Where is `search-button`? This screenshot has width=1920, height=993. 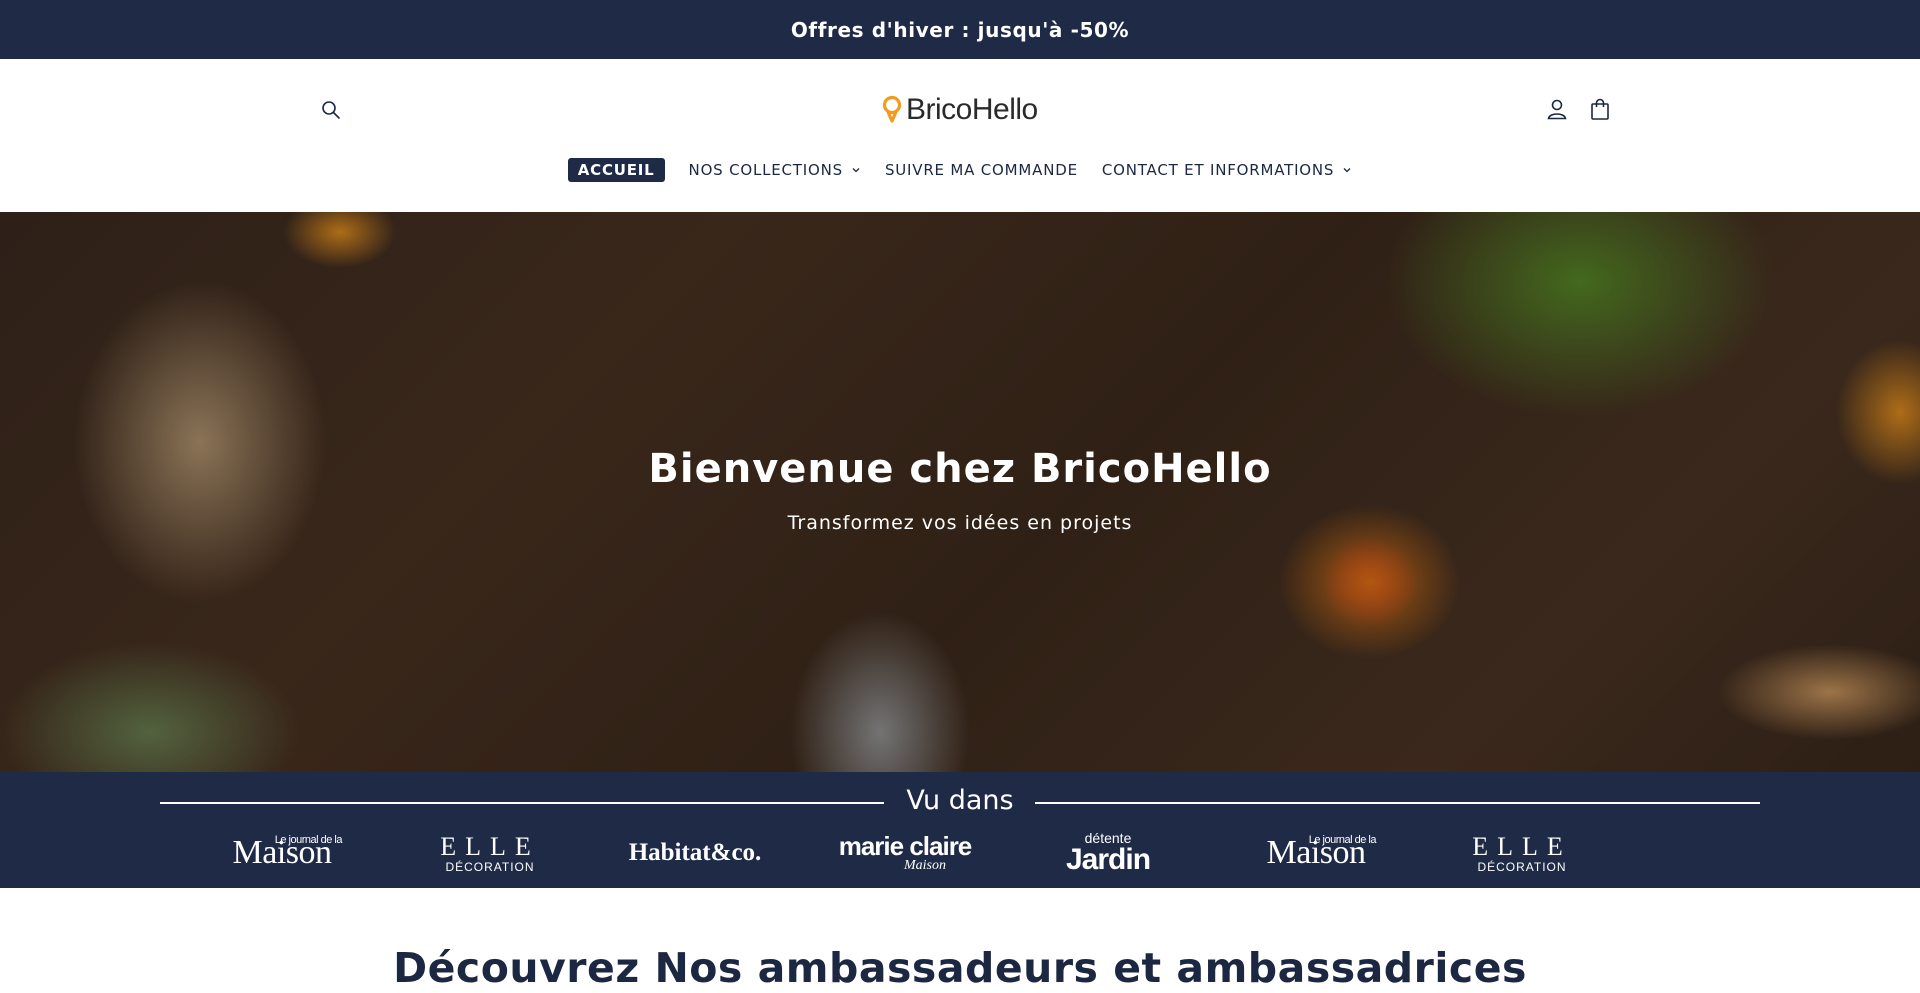 search-button is located at coordinates (331, 110).